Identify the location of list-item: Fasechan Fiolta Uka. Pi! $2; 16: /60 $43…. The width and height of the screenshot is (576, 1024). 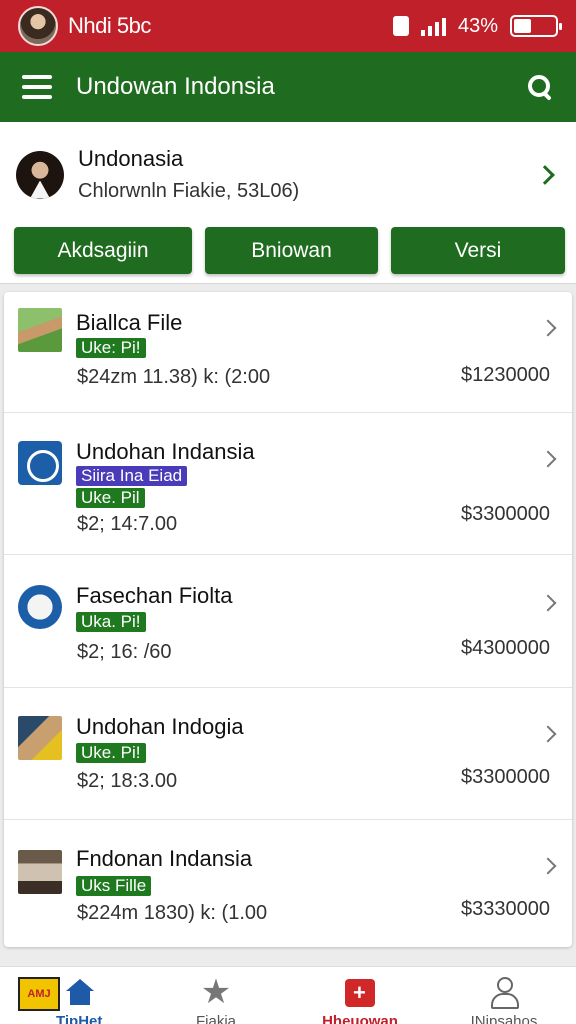
(288, 621).